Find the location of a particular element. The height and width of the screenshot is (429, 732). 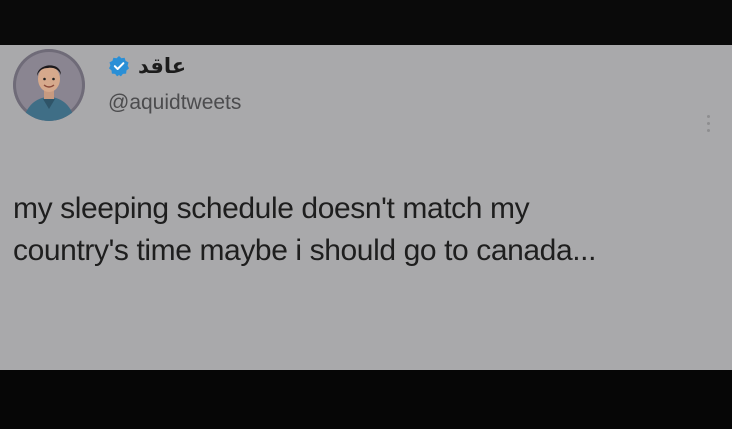

profile-photo-icon is located at coordinates (49, 85).